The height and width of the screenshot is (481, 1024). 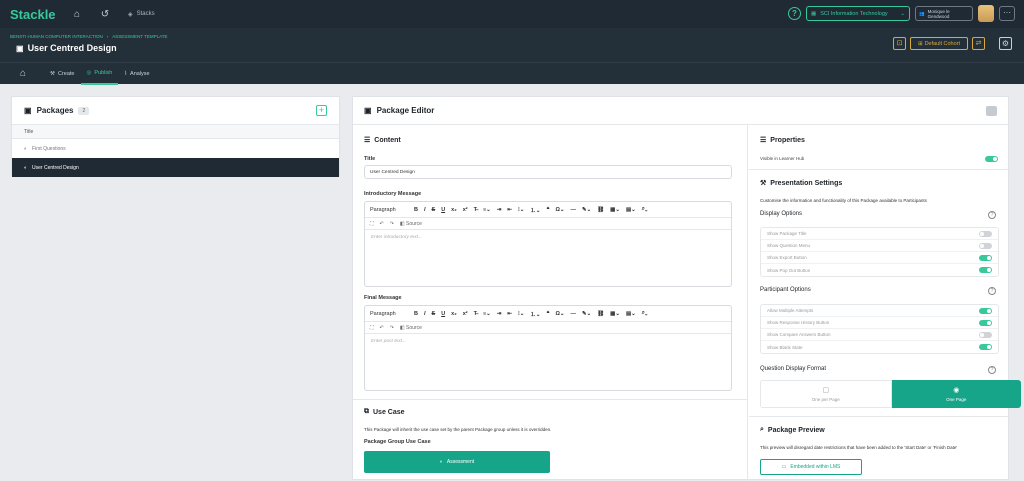 What do you see at coordinates (175, 148) in the screenshot?
I see `package-row: ◐ First Questions` at bounding box center [175, 148].